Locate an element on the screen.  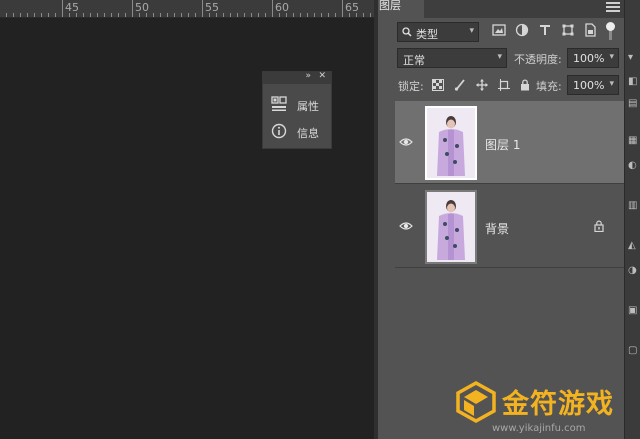
lock-artboard-icon is located at coordinates (504, 85).